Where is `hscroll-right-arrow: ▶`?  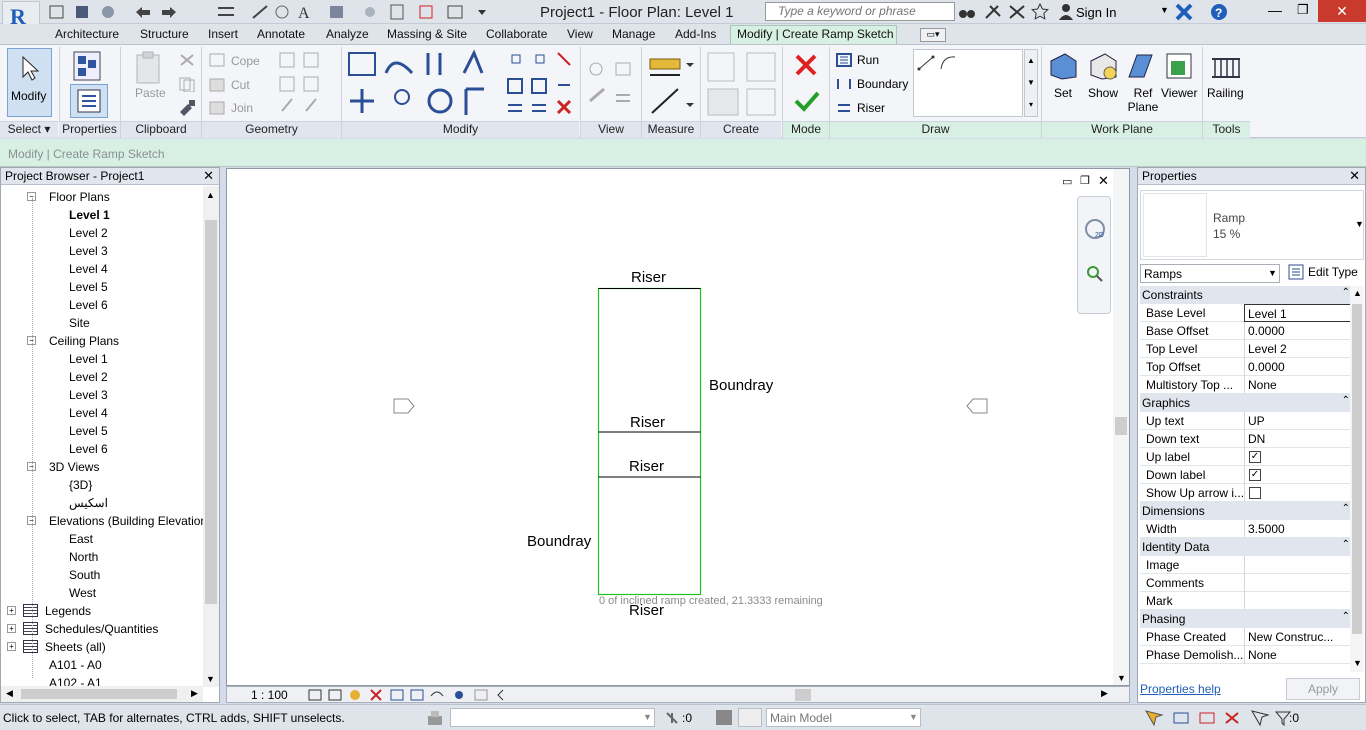
hscroll-right-arrow: ▶ is located at coordinates (194, 693).